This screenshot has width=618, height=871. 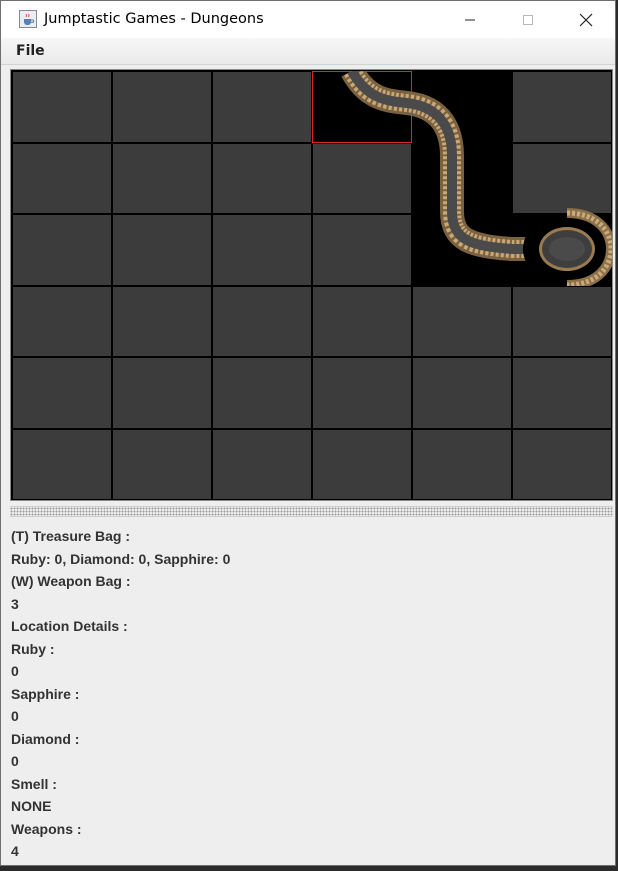 What do you see at coordinates (62, 464) in the screenshot?
I see `dungeon-cell-r6-c1` at bounding box center [62, 464].